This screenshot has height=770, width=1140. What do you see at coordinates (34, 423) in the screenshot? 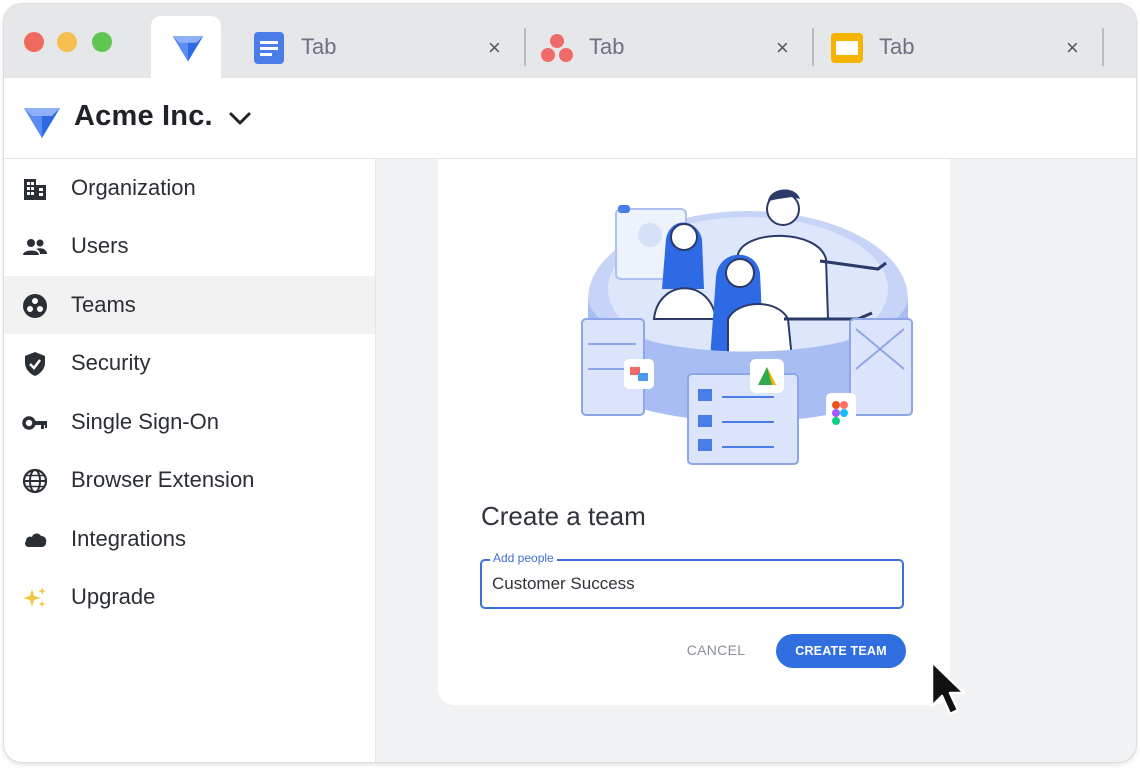
I see `key-icon` at bounding box center [34, 423].